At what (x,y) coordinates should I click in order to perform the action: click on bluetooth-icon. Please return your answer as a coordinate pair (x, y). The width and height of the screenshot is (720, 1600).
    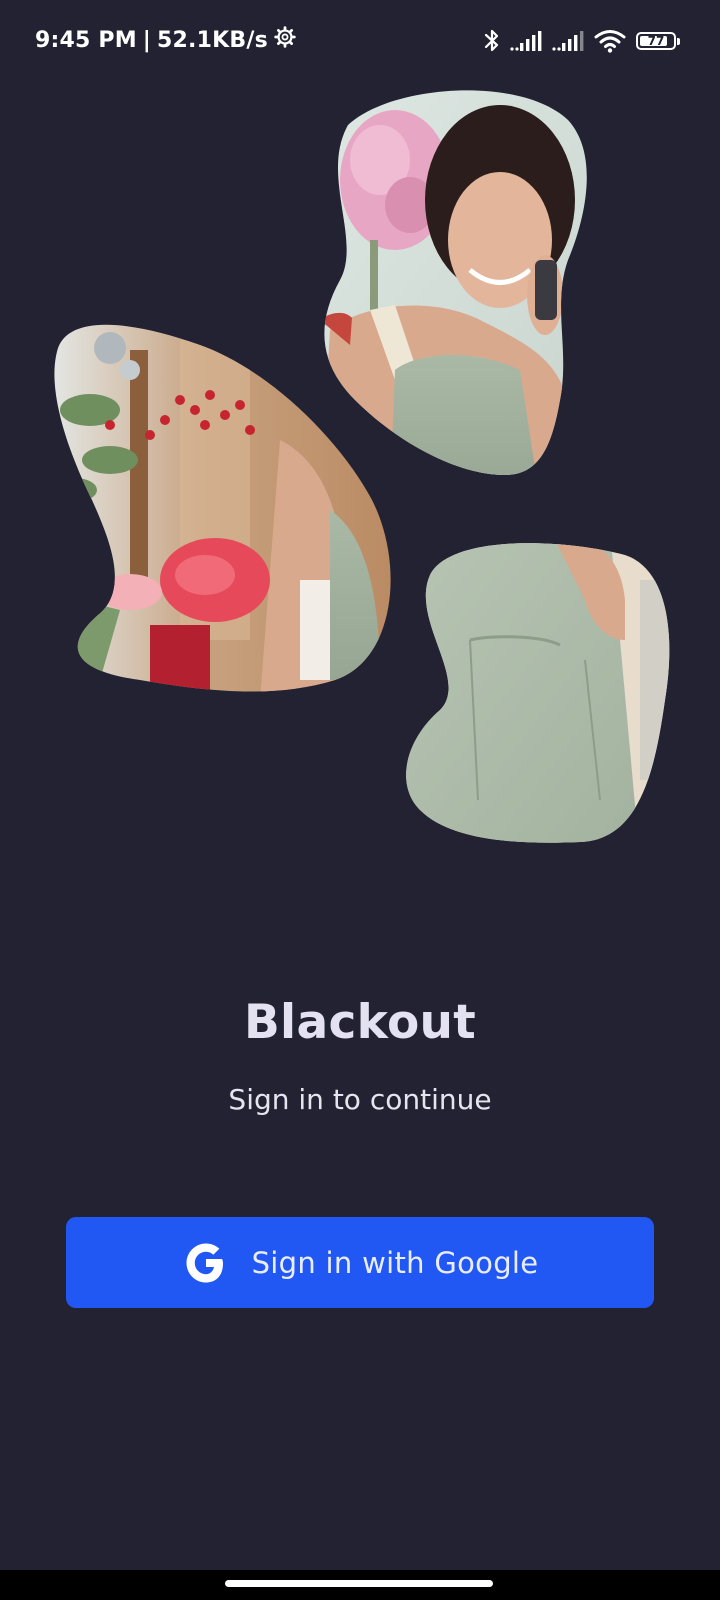
    Looking at the image, I should click on (492, 41).